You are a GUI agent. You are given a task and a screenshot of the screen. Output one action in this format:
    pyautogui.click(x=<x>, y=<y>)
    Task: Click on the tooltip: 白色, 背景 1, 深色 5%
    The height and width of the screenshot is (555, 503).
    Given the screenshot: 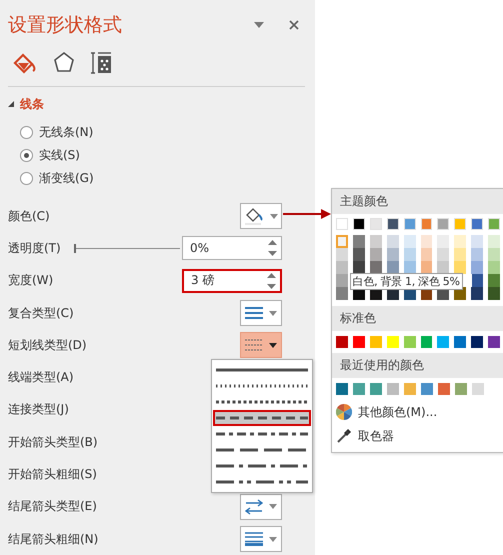 What is the action you would take?
    pyautogui.click(x=406, y=281)
    